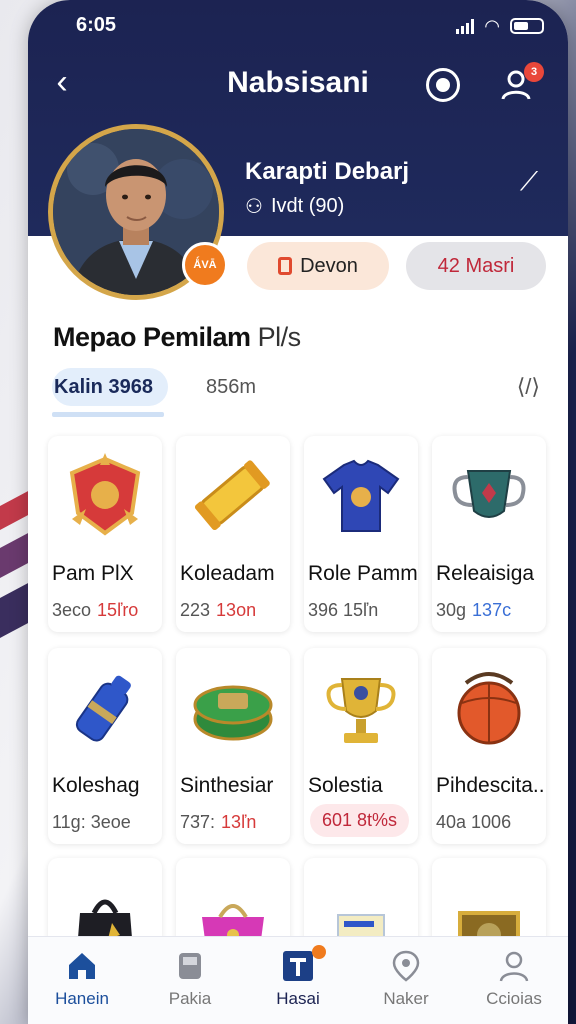  Describe the element at coordinates (82, 966) in the screenshot. I see `home-icon` at that location.